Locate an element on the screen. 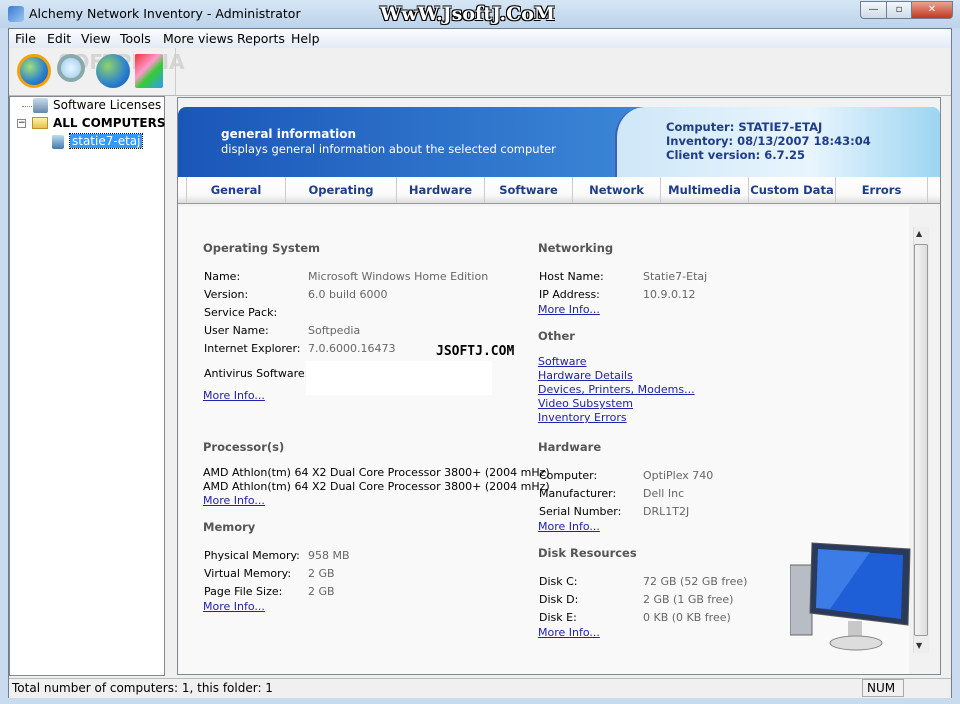  serial-number-value: DRL1T2J is located at coordinates (666, 511).